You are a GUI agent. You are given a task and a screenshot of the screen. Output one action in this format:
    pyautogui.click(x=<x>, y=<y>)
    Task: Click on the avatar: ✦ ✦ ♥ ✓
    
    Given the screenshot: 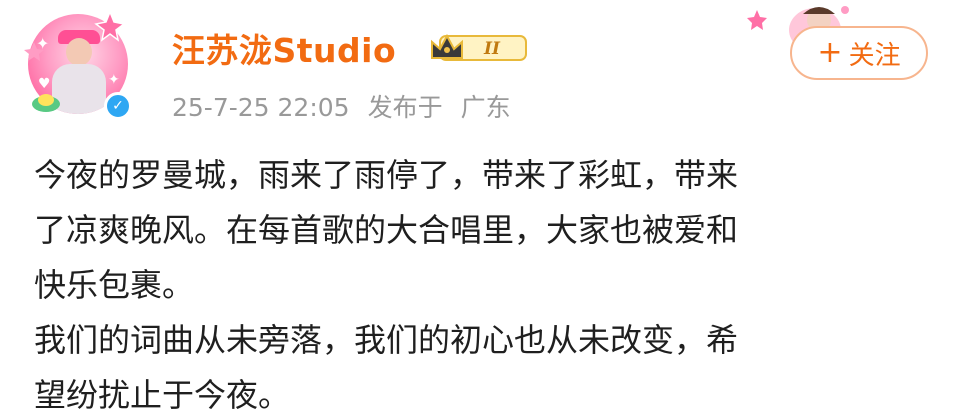 What is the action you would take?
    pyautogui.click(x=80, y=64)
    